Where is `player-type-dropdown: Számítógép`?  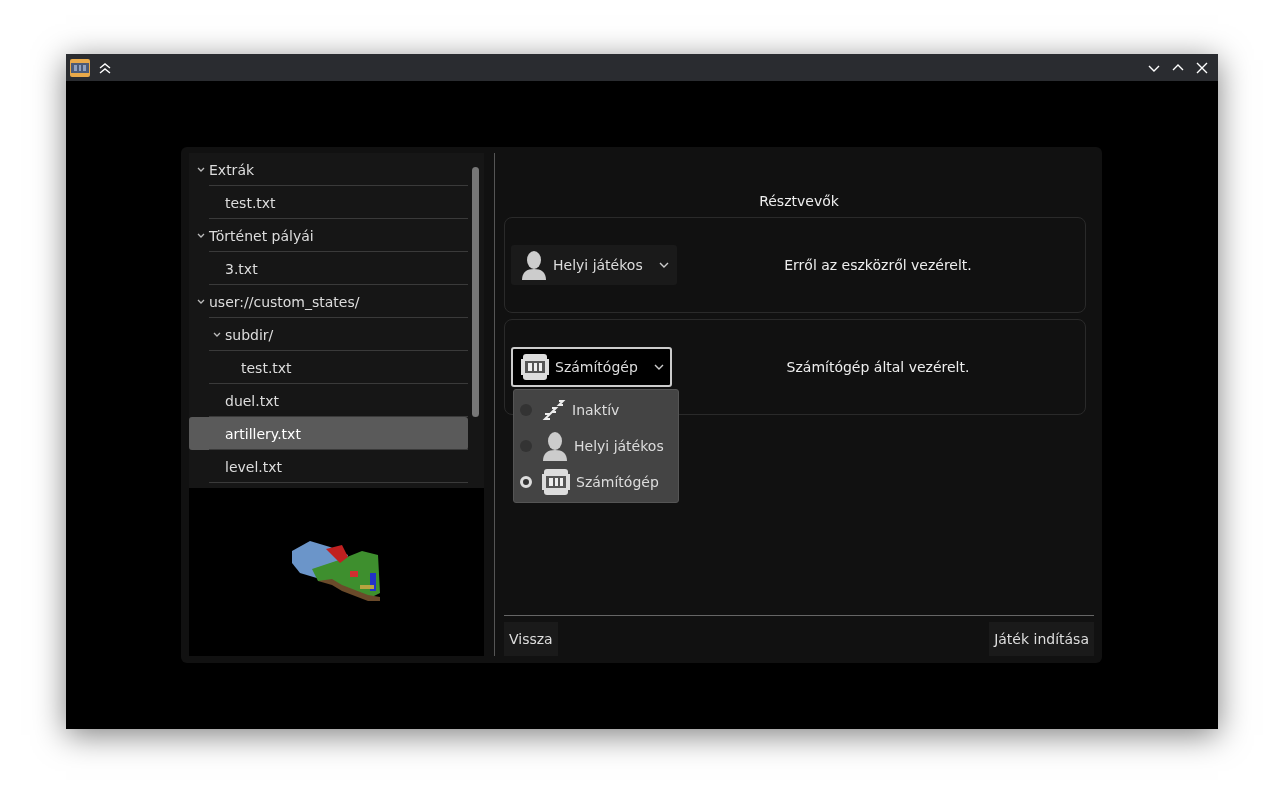 player-type-dropdown: Számítógép is located at coordinates (591, 367).